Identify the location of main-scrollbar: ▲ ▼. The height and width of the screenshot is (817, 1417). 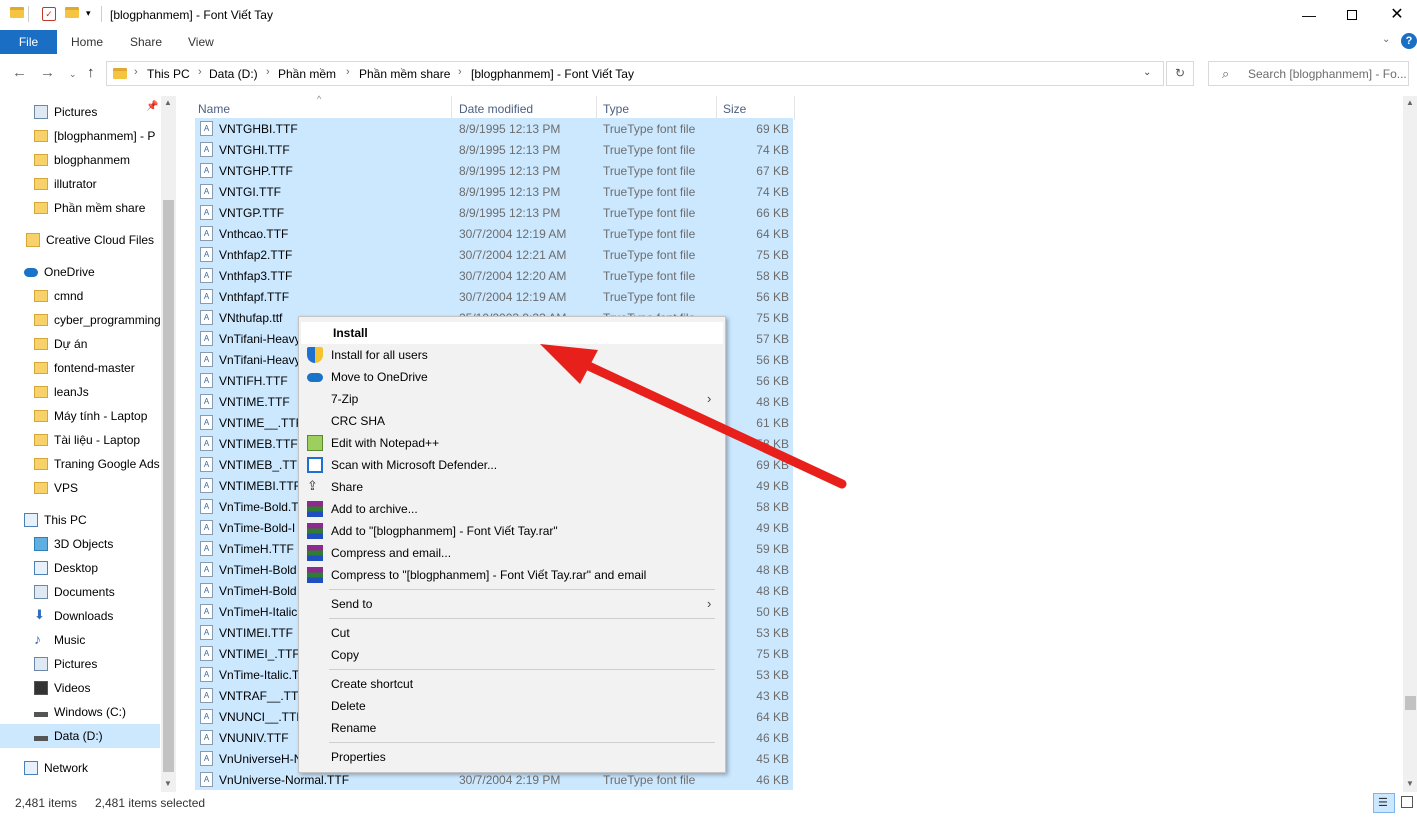
(1410, 444).